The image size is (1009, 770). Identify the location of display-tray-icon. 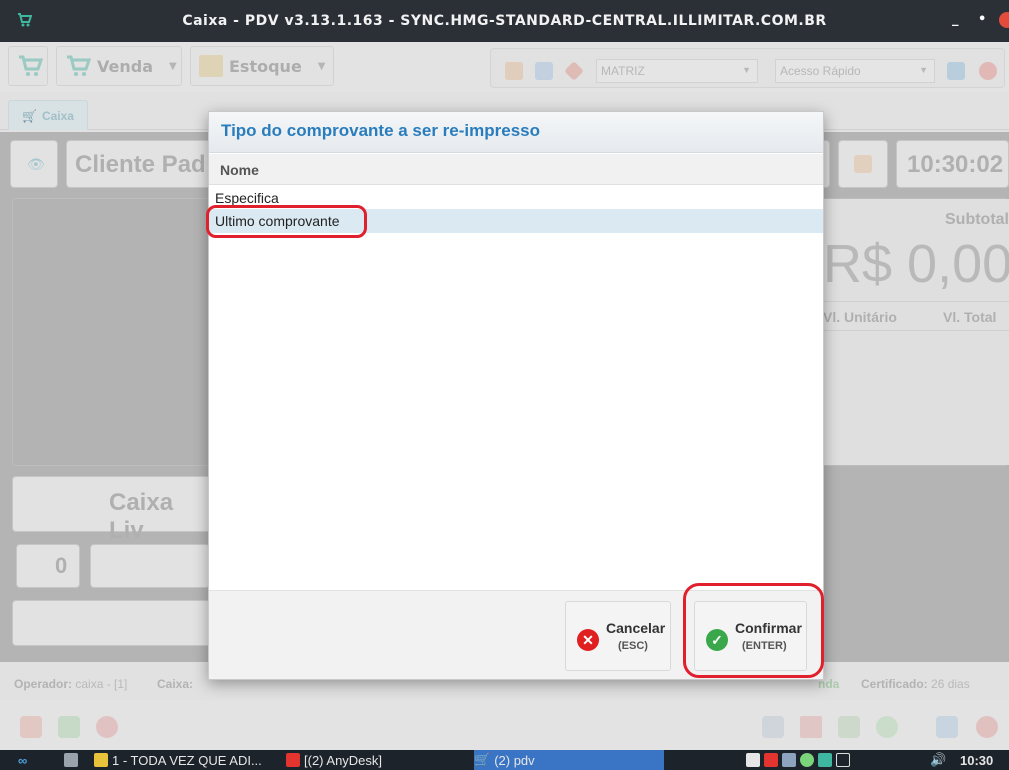
(843, 760).